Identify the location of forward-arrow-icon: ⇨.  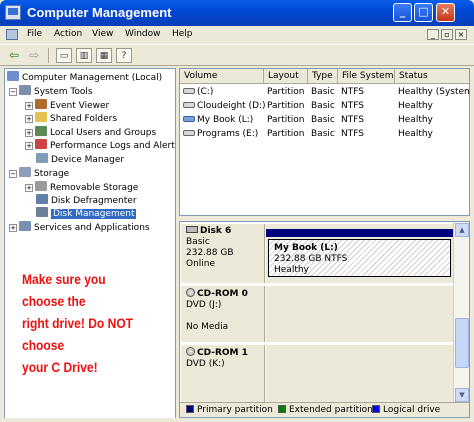
(34, 55).